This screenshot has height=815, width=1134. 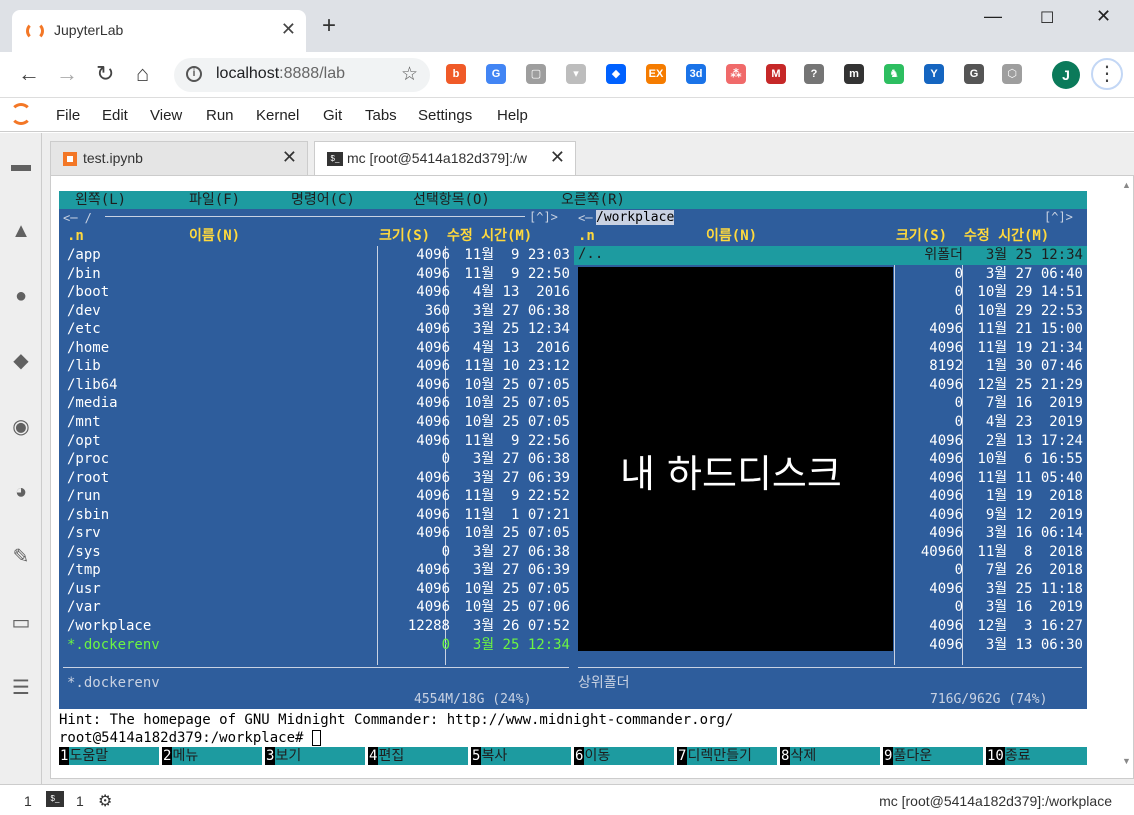 What do you see at coordinates (316, 255) in the screenshot?
I see `file-row: /app 4096 11월 9 23:03` at bounding box center [316, 255].